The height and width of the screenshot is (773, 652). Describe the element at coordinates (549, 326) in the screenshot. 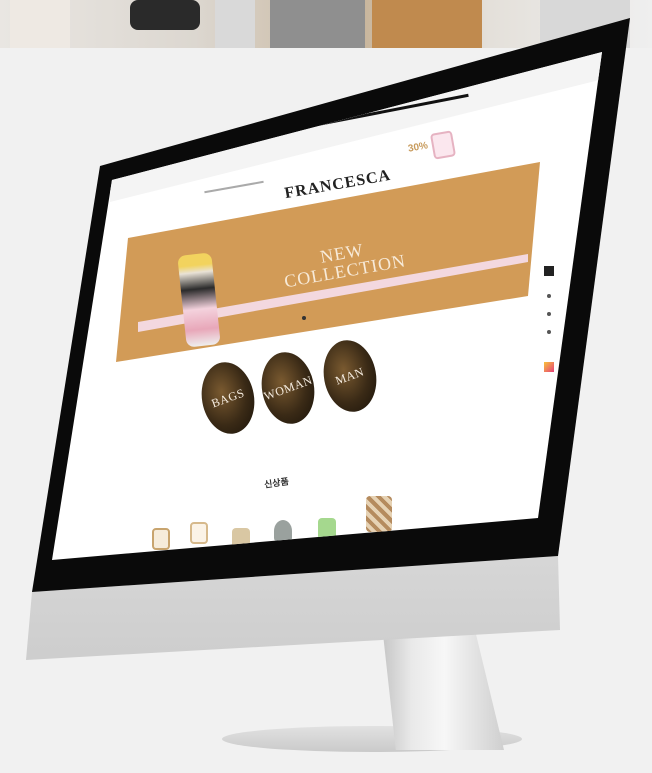

I see `side-quick-menu` at that location.